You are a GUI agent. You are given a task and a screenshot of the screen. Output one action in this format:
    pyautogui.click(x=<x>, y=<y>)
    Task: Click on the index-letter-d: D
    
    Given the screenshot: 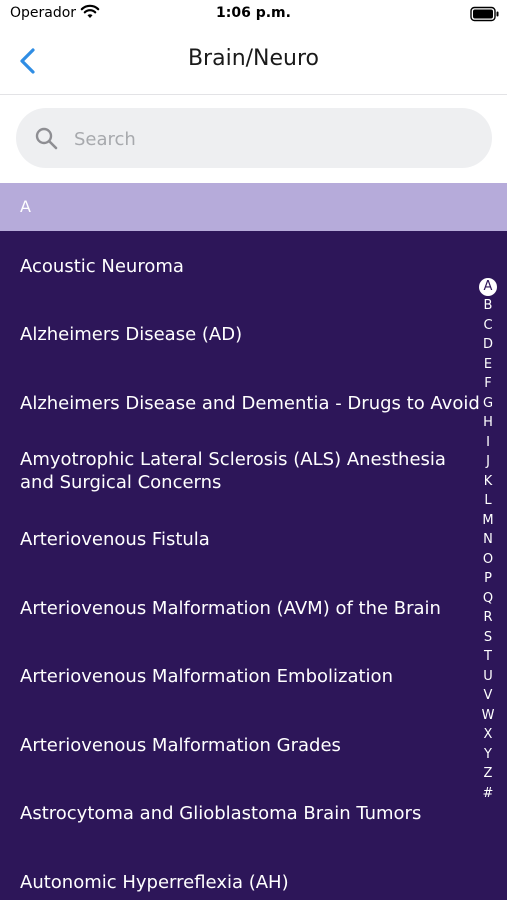 What is the action you would take?
    pyautogui.click(x=488, y=345)
    